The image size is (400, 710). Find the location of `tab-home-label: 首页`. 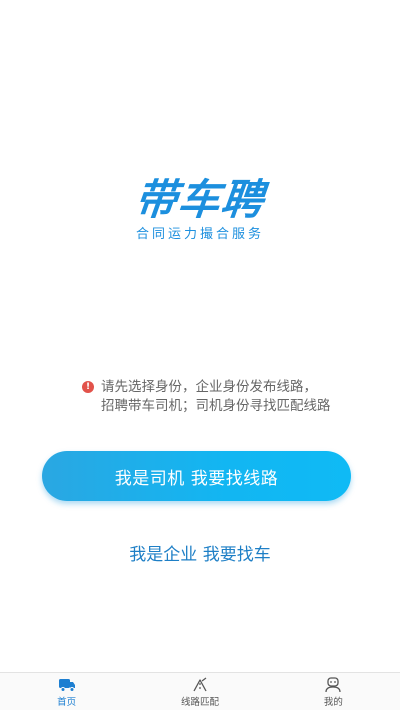

tab-home-label: 首页 is located at coordinates (67, 702).